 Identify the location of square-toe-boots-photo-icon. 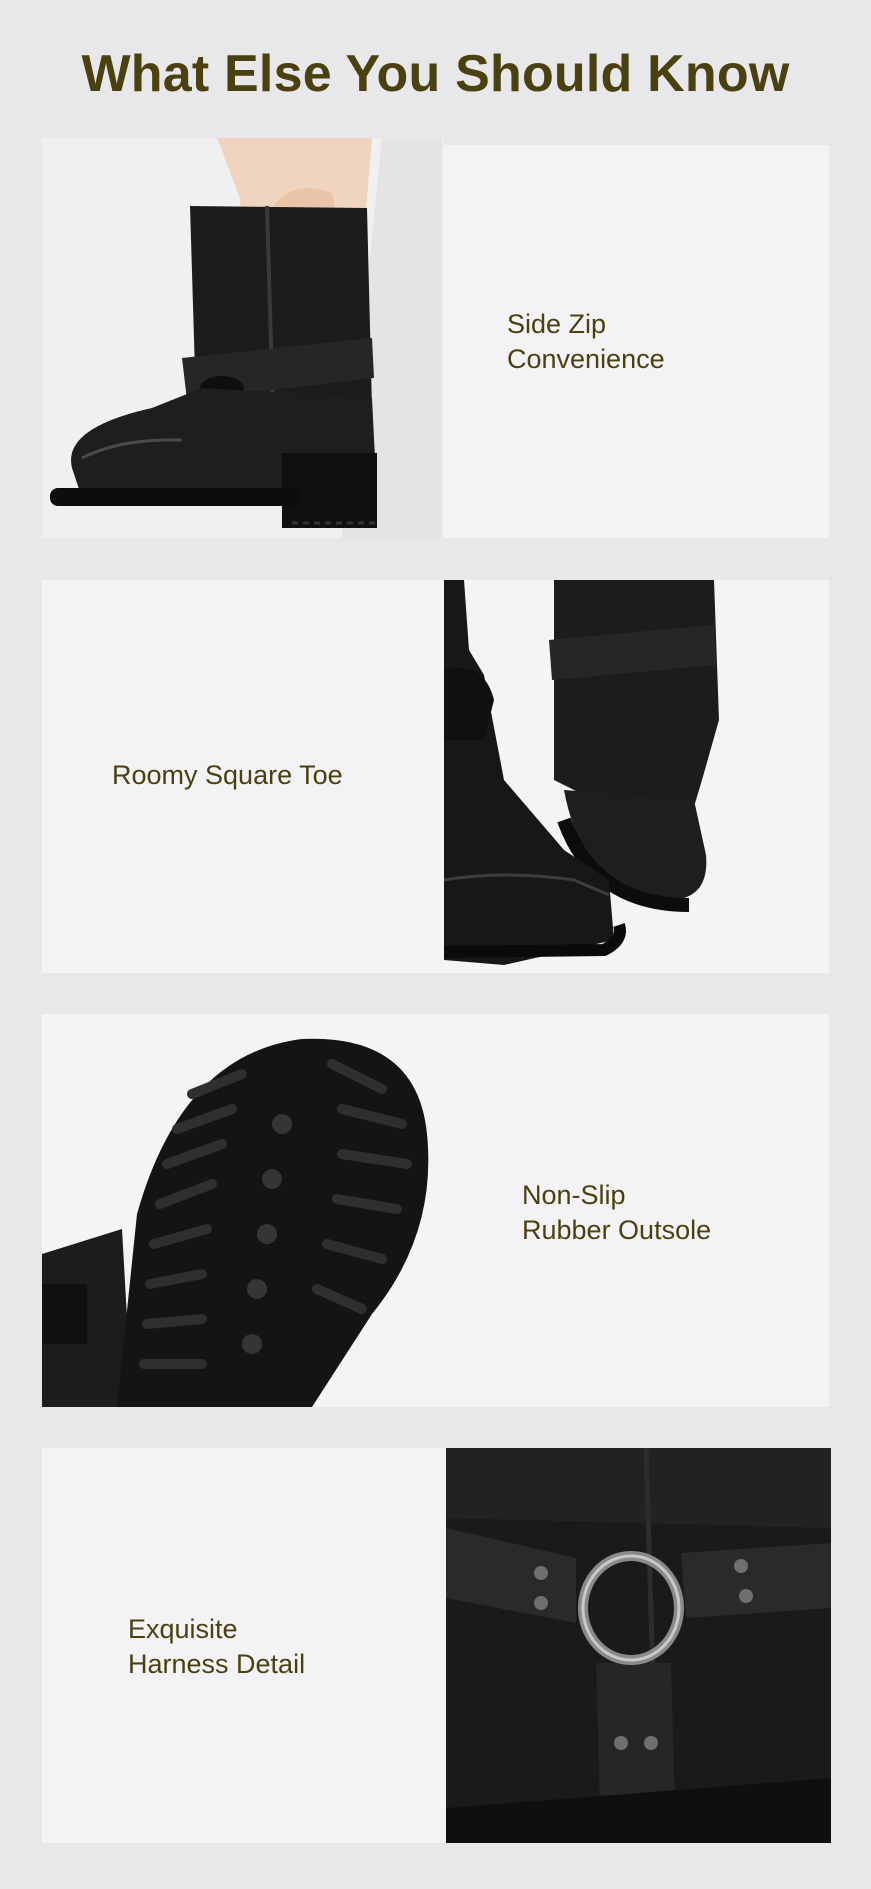
(636, 776).